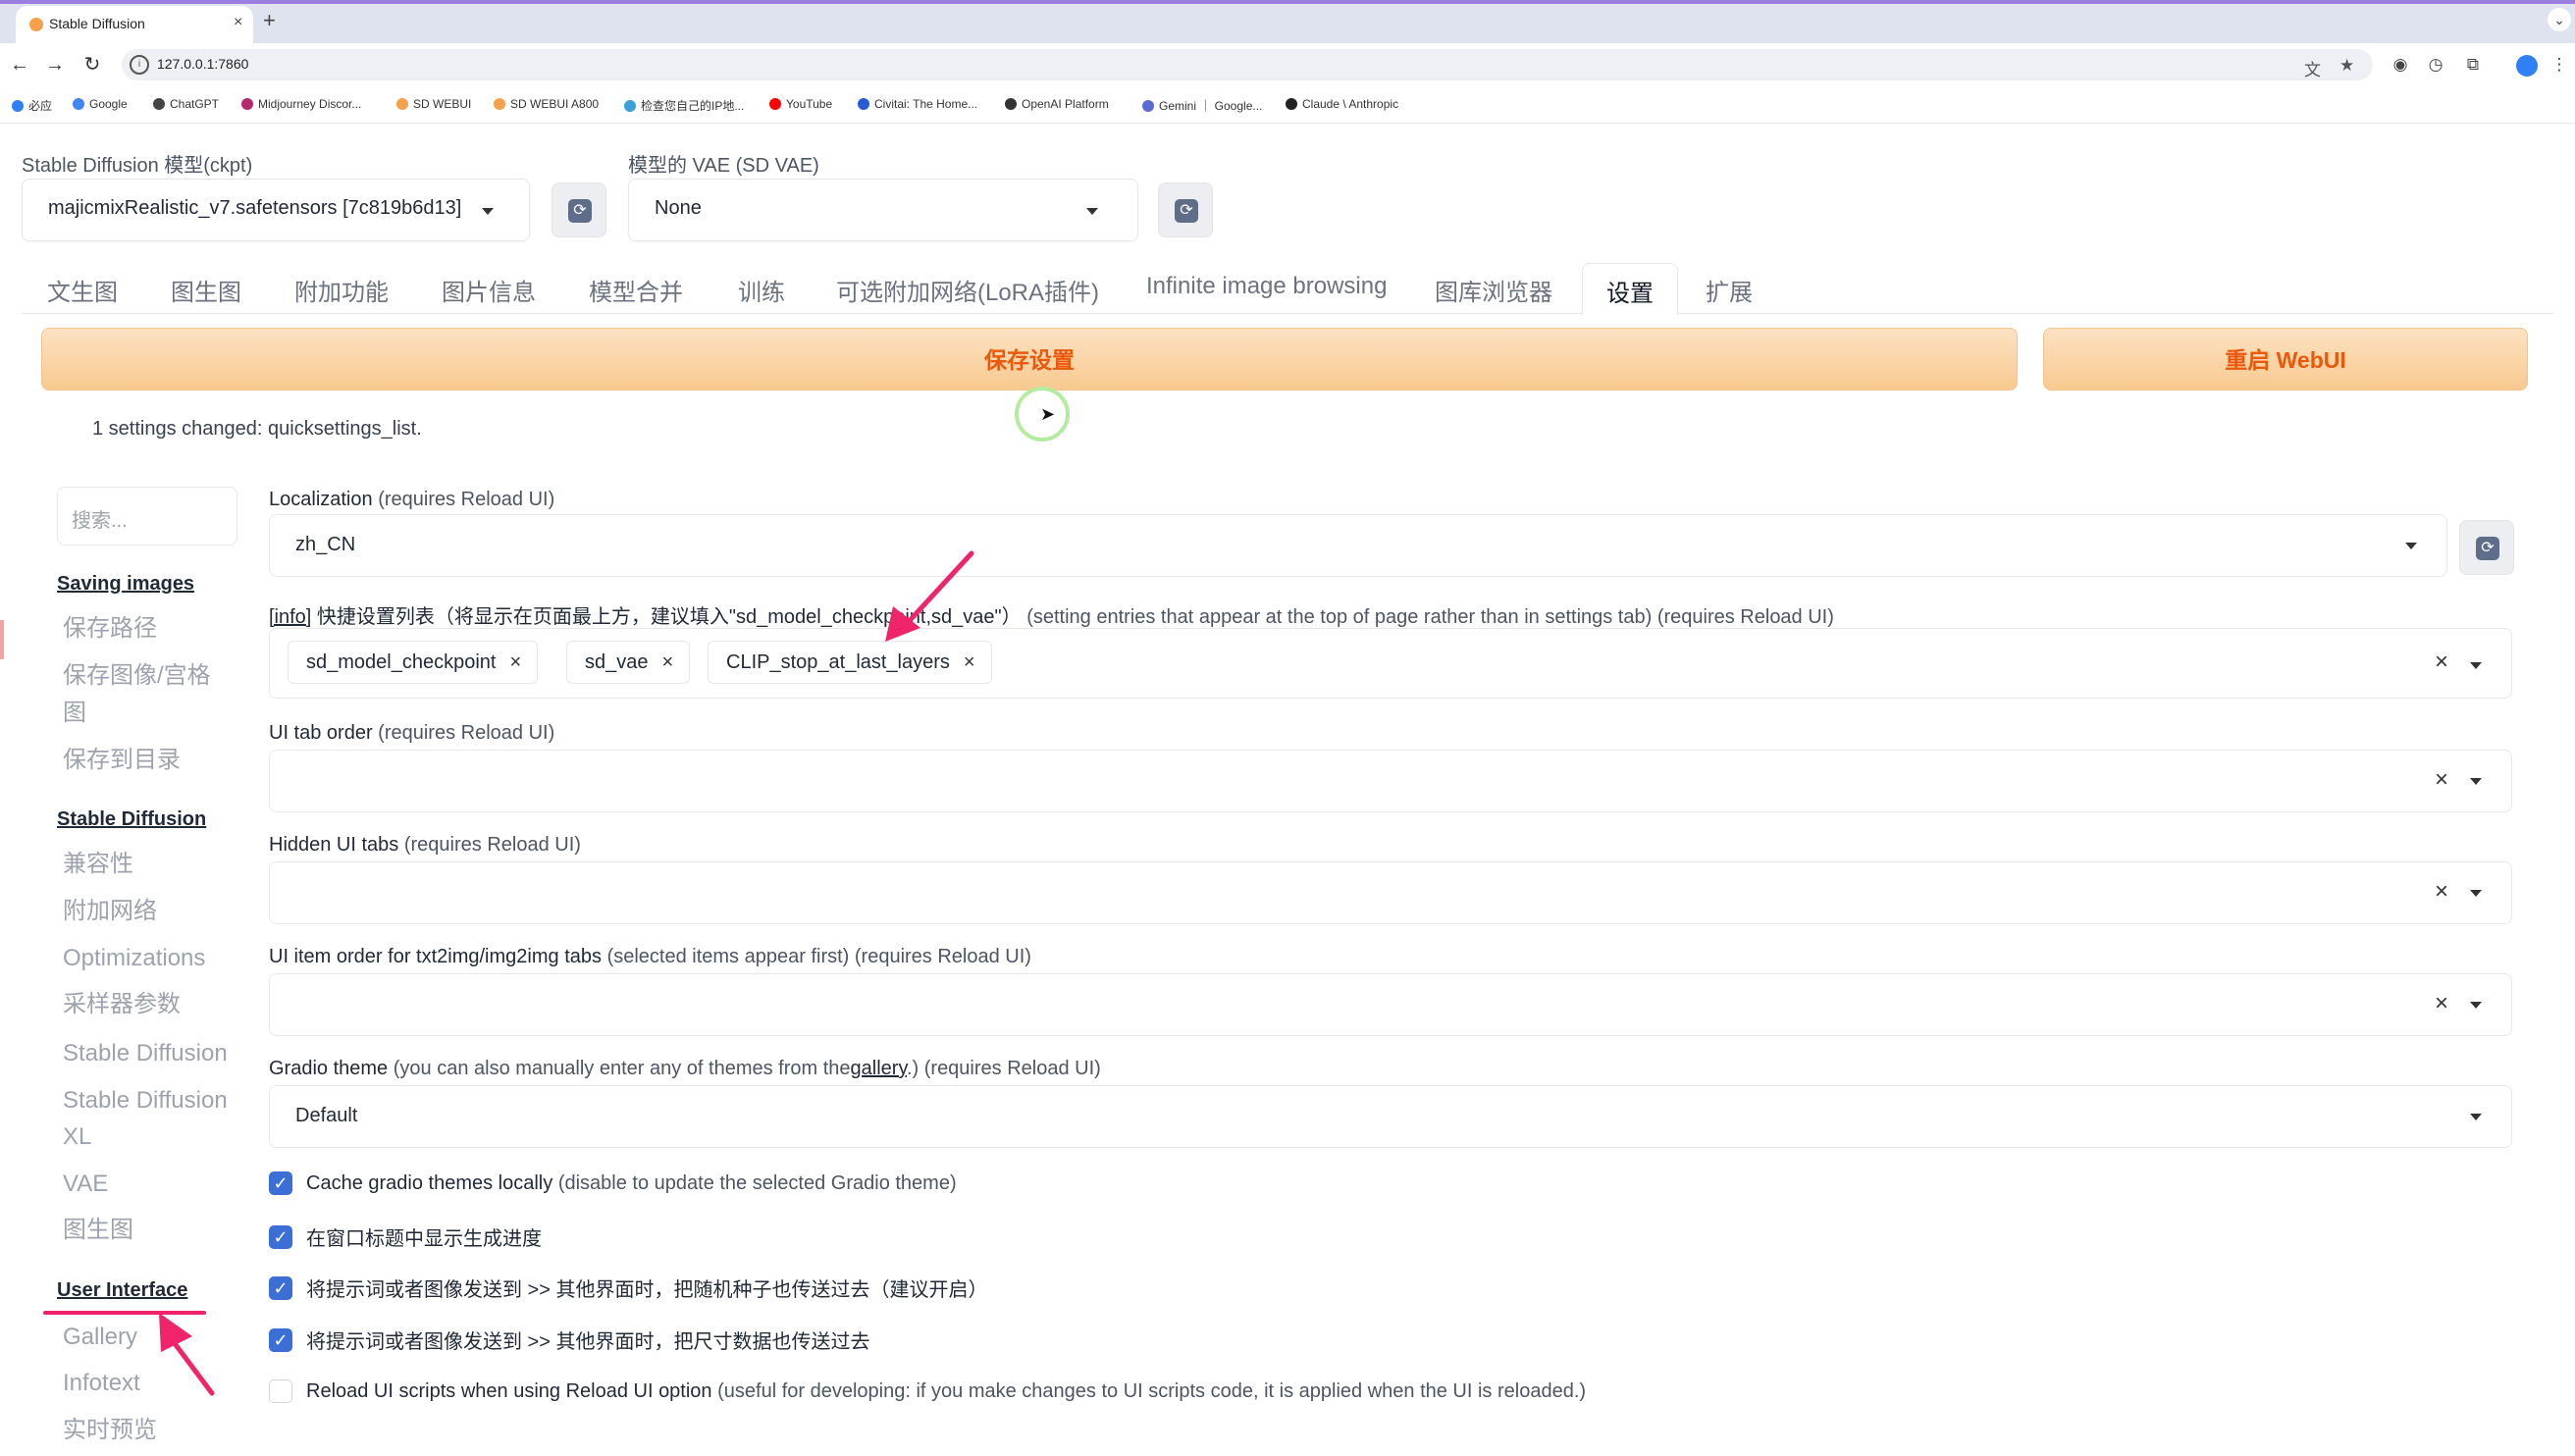 Image resolution: width=2575 pixels, height=1456 pixels. Describe the element at coordinates (1057, 104) in the screenshot. I see `bookmark-item: OpenAI Platform` at that location.